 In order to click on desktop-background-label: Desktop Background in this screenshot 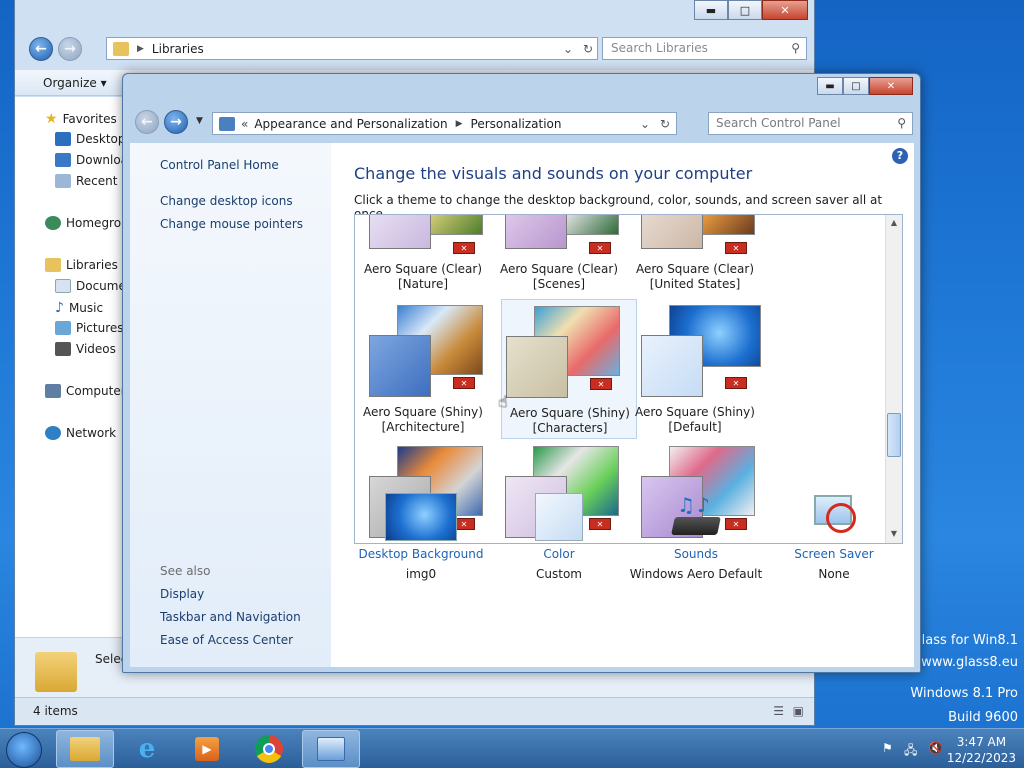, I will do `click(421, 554)`.